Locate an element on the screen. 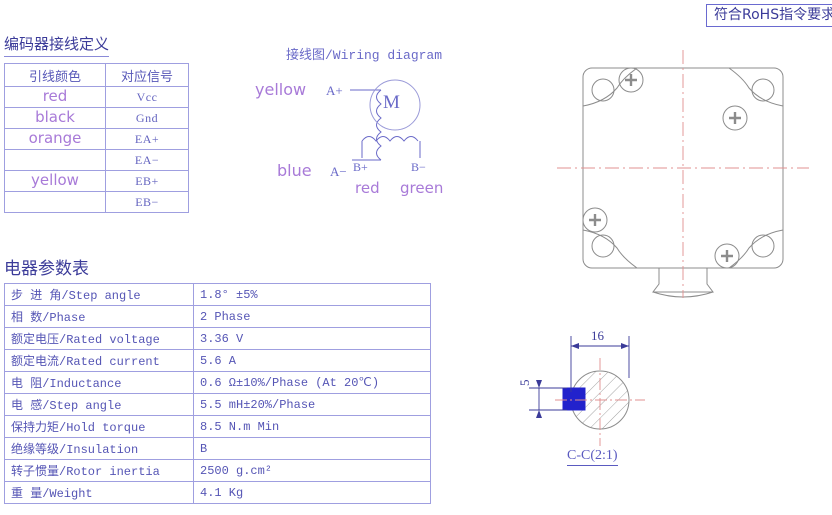 The width and height of the screenshot is (832, 515). wire-label-green: green is located at coordinates (422, 188).